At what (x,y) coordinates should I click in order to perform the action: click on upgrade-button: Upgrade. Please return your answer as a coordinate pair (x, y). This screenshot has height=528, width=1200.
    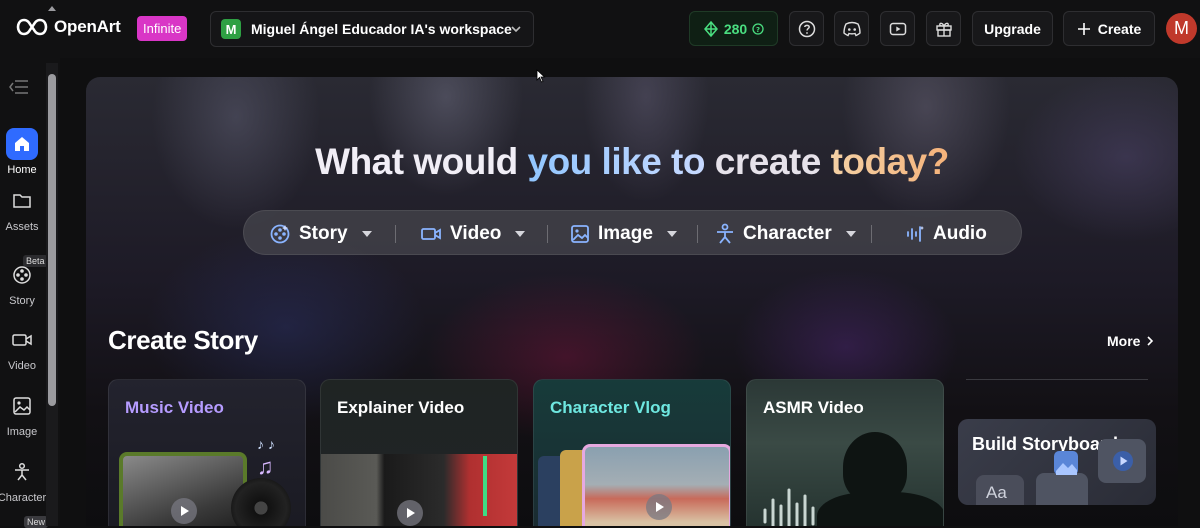
    Looking at the image, I should click on (1012, 28).